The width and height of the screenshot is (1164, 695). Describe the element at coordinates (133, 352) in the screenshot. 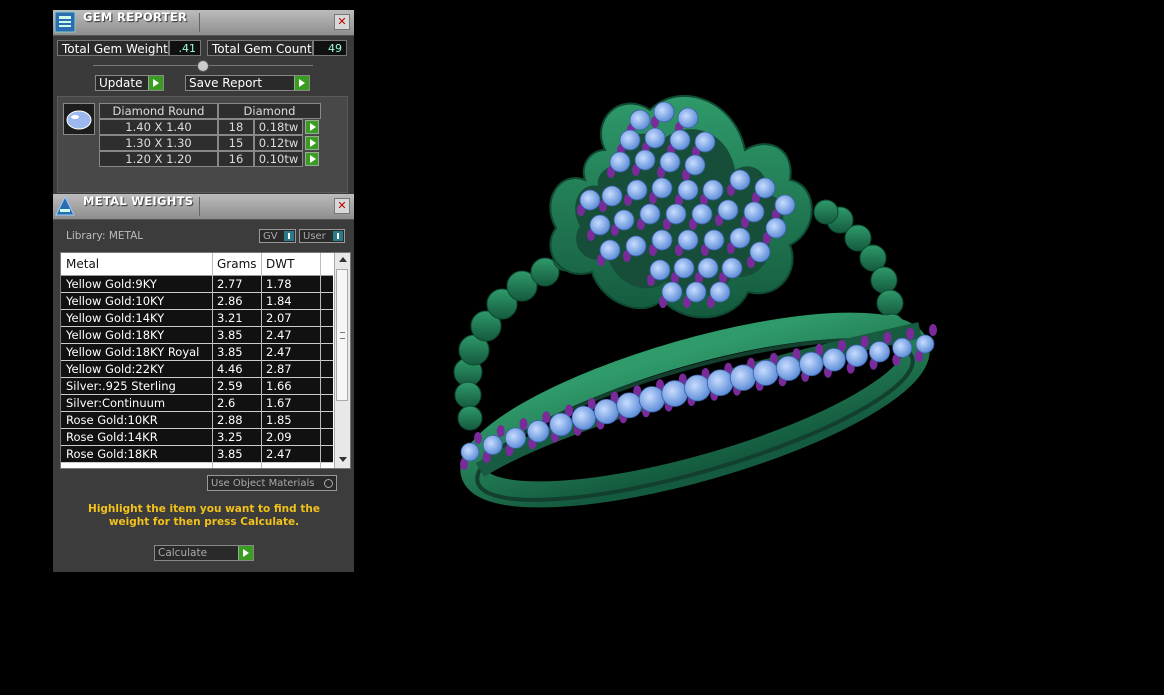

I see `metal-name-cell: Yellow Gold:18KY Royal` at that location.